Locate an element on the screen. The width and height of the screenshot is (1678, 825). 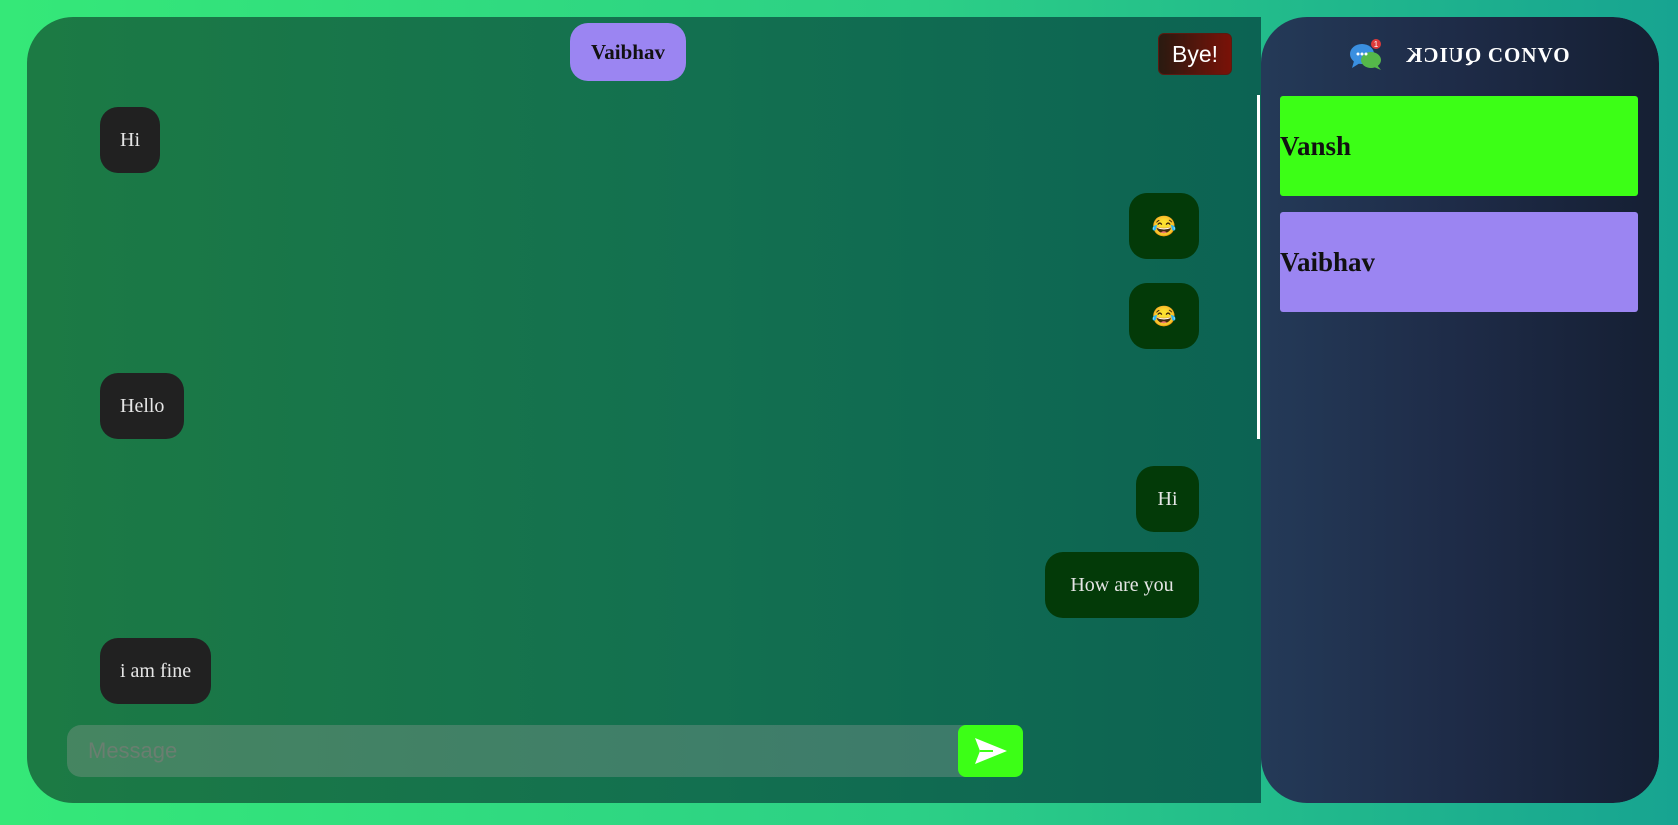
notification-badge: 1 is located at coordinates (1376, 44).